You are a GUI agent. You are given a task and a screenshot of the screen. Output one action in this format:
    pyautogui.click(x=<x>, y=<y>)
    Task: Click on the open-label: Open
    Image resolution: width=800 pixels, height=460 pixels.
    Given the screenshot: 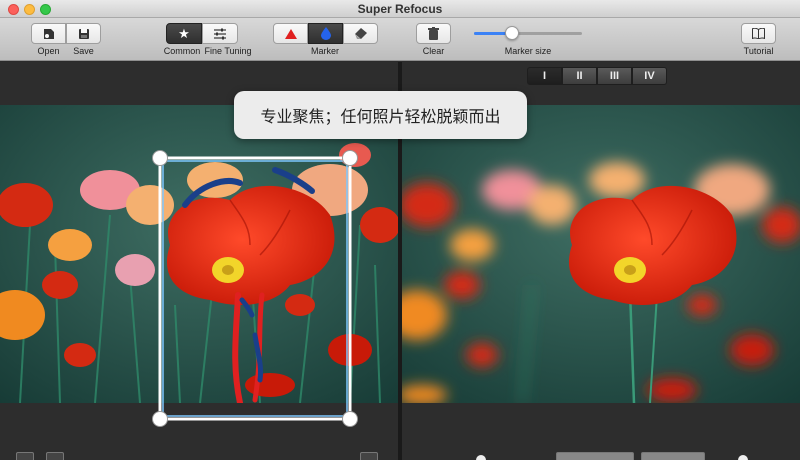 What is the action you would take?
    pyautogui.click(x=48, y=51)
    